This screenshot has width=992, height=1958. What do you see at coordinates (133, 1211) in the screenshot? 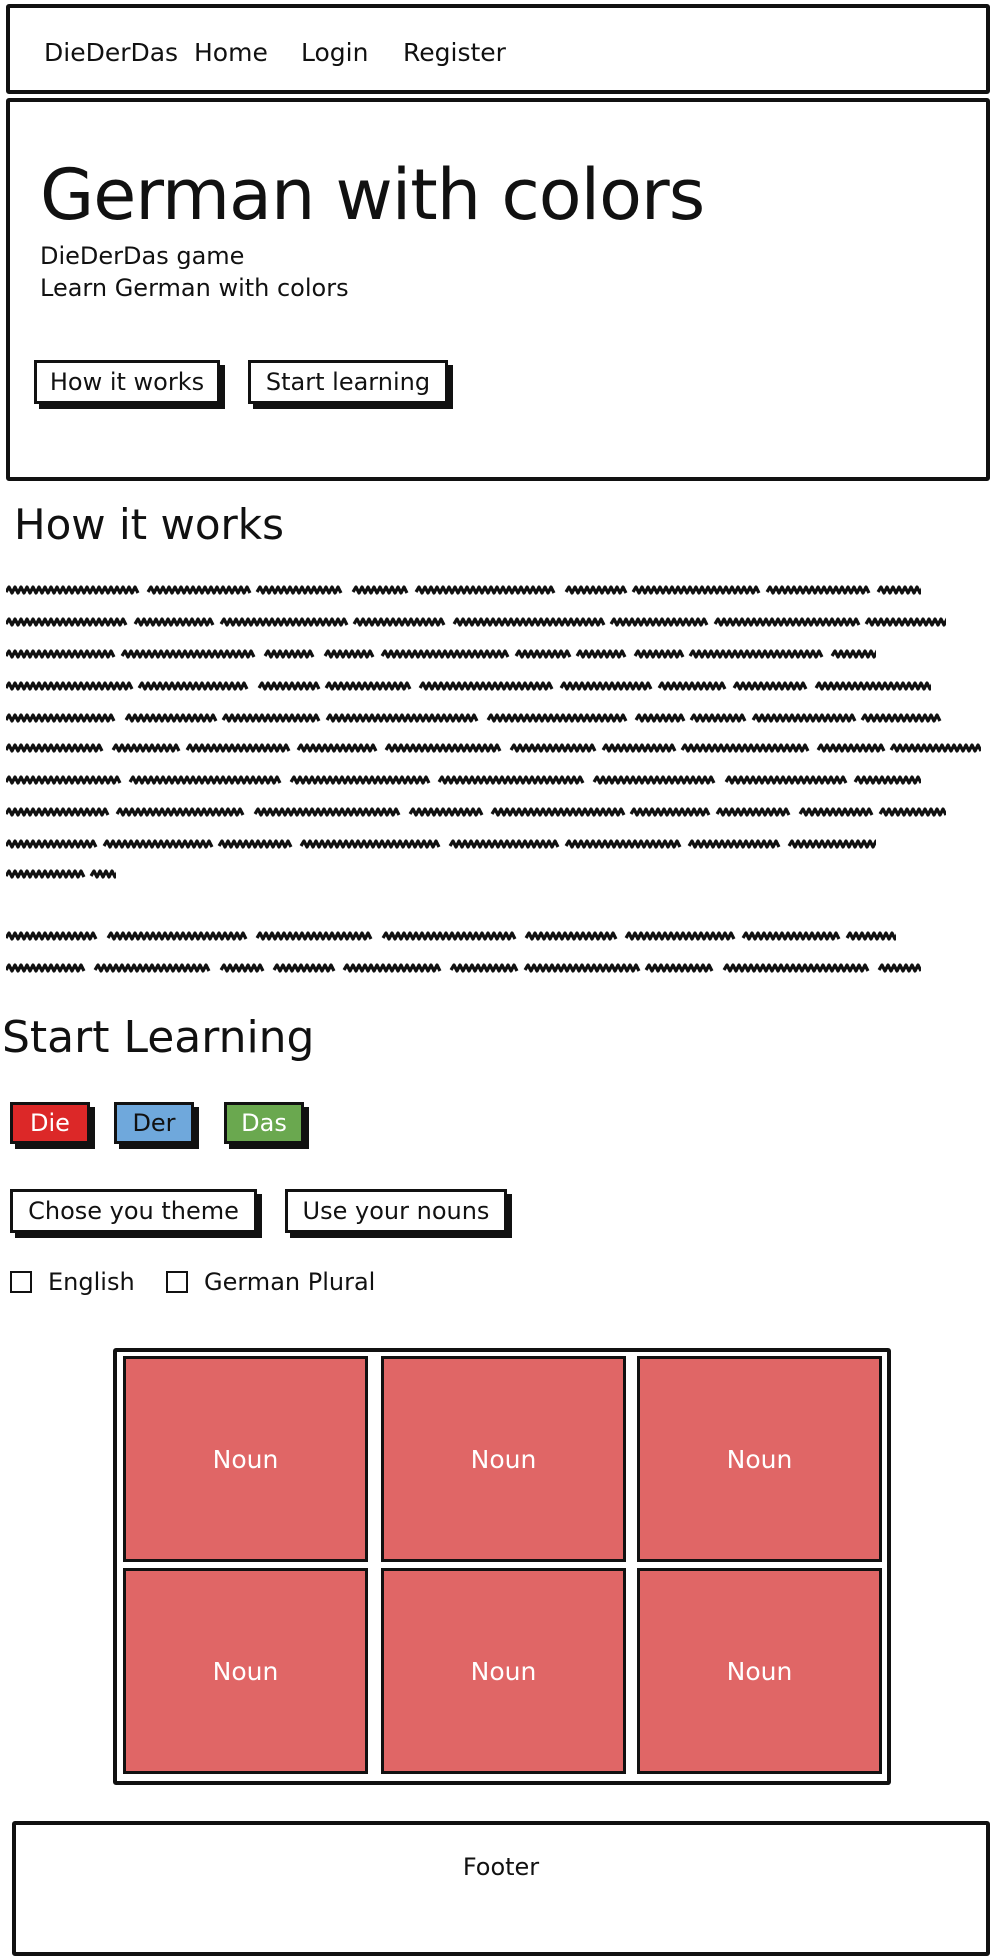
I see `choose-theme-button: Chose you theme` at bounding box center [133, 1211].